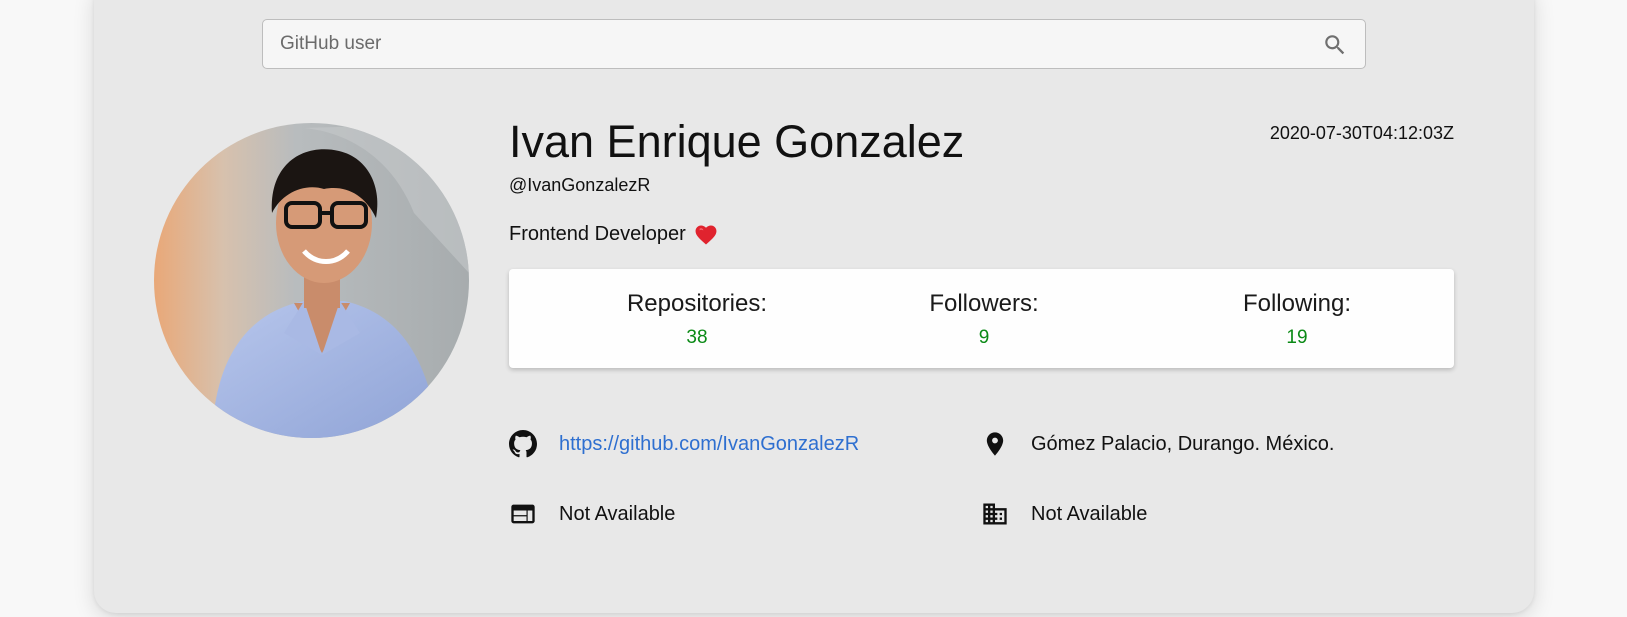  I want to click on blog-row: Not Available, so click(592, 514).